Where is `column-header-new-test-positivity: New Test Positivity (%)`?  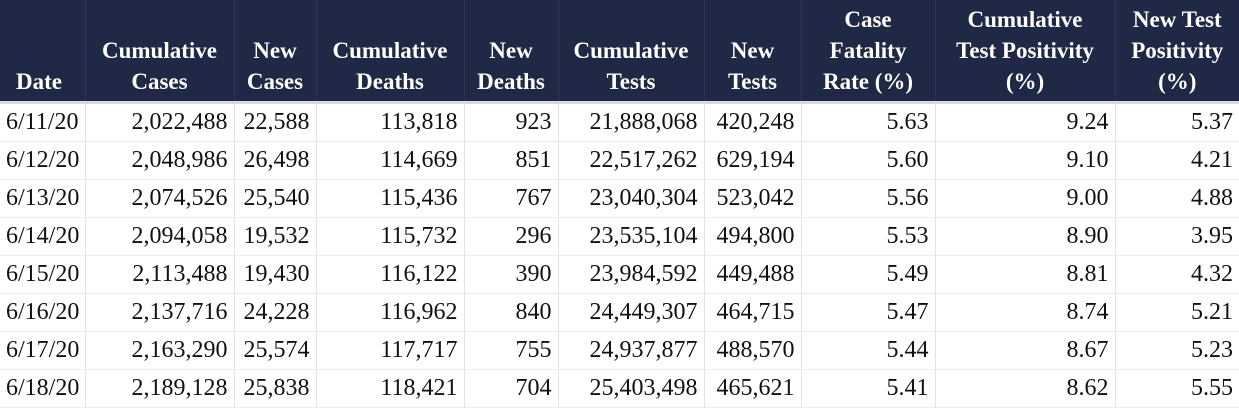
column-header-new-test-positivity: New Test Positivity (%) is located at coordinates (1177, 50).